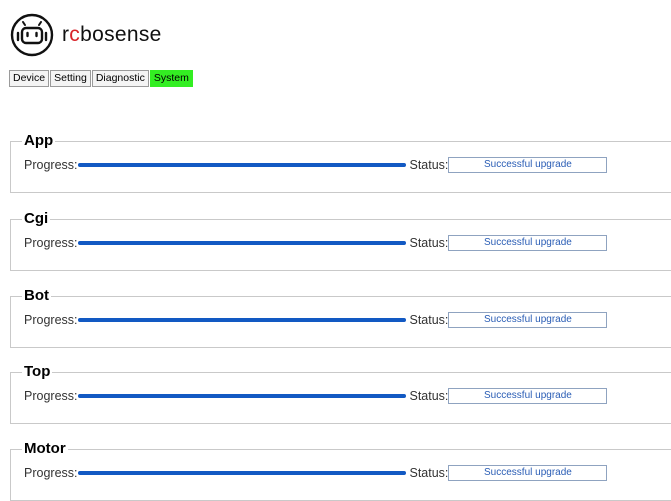 The height and width of the screenshot is (501, 671). I want to click on tab-system: System, so click(171, 78).